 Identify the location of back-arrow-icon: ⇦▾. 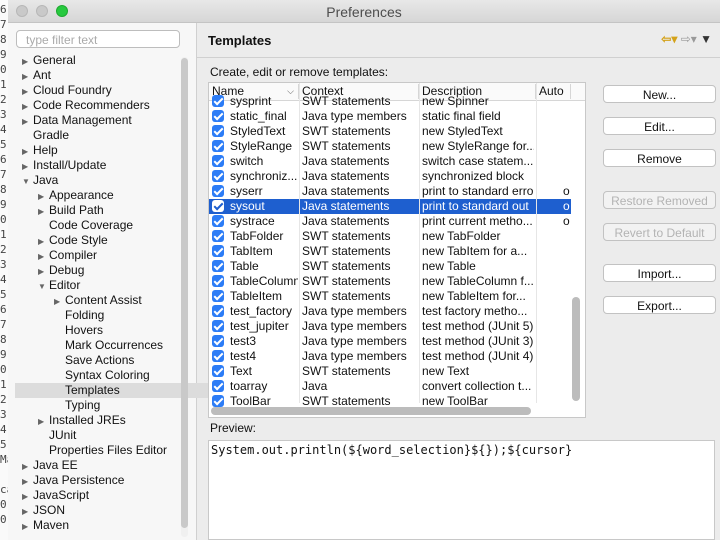
(669, 39).